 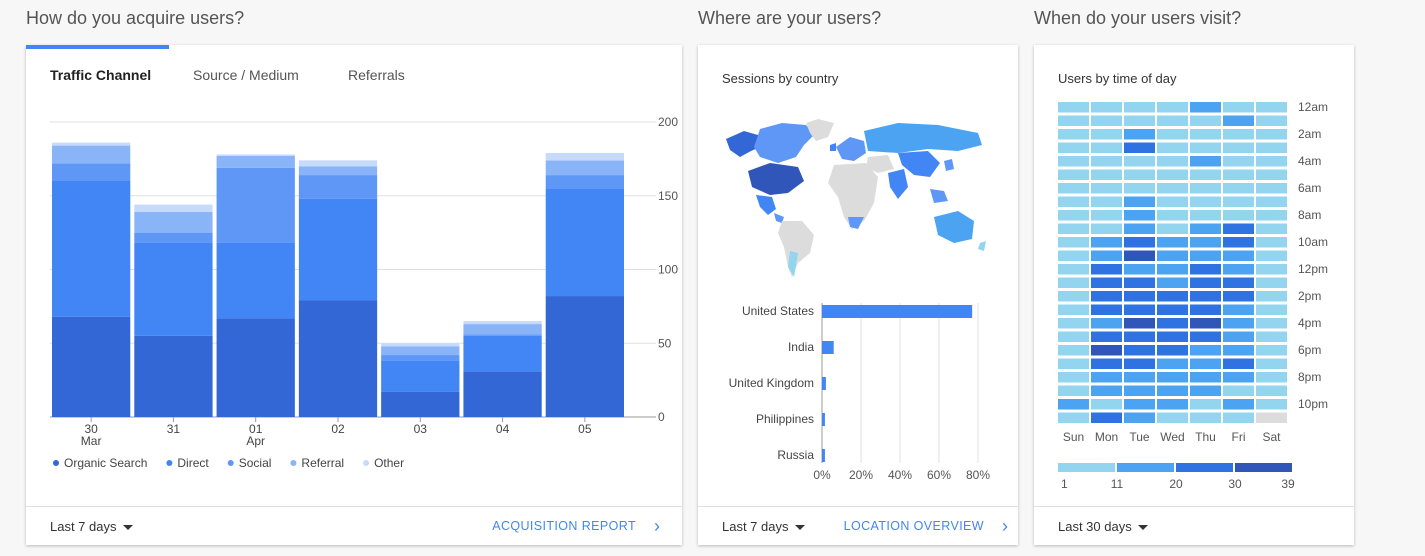 What do you see at coordinates (954, 227) in the screenshot?
I see `map-region-australia` at bounding box center [954, 227].